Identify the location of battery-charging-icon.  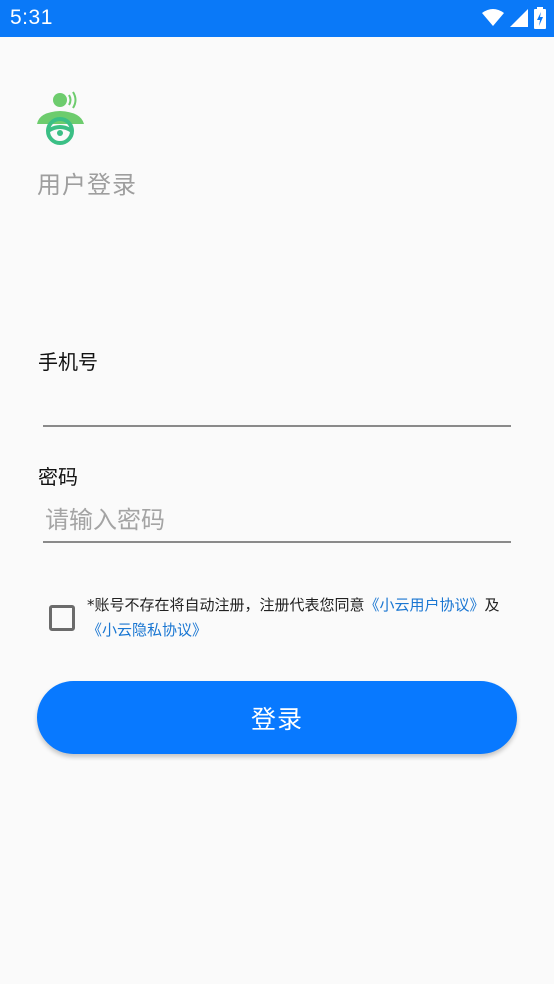
(540, 18).